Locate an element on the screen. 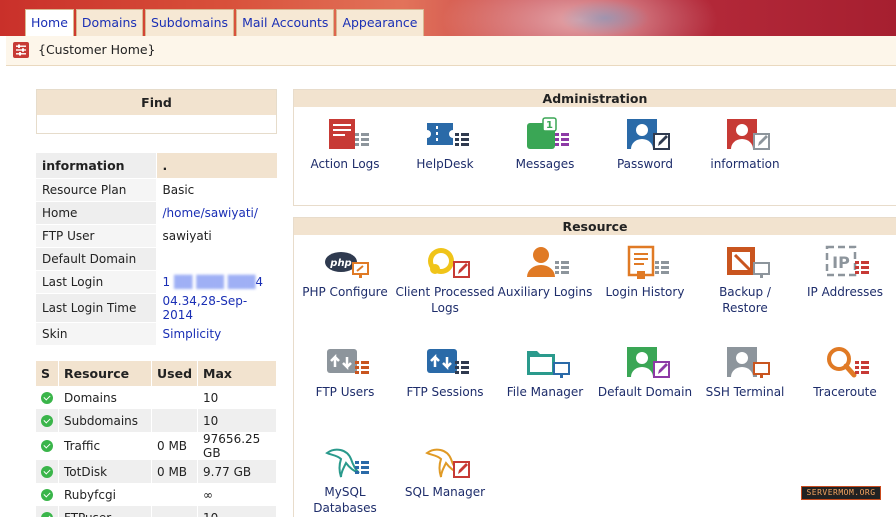  password-label: Password is located at coordinates (645, 164).